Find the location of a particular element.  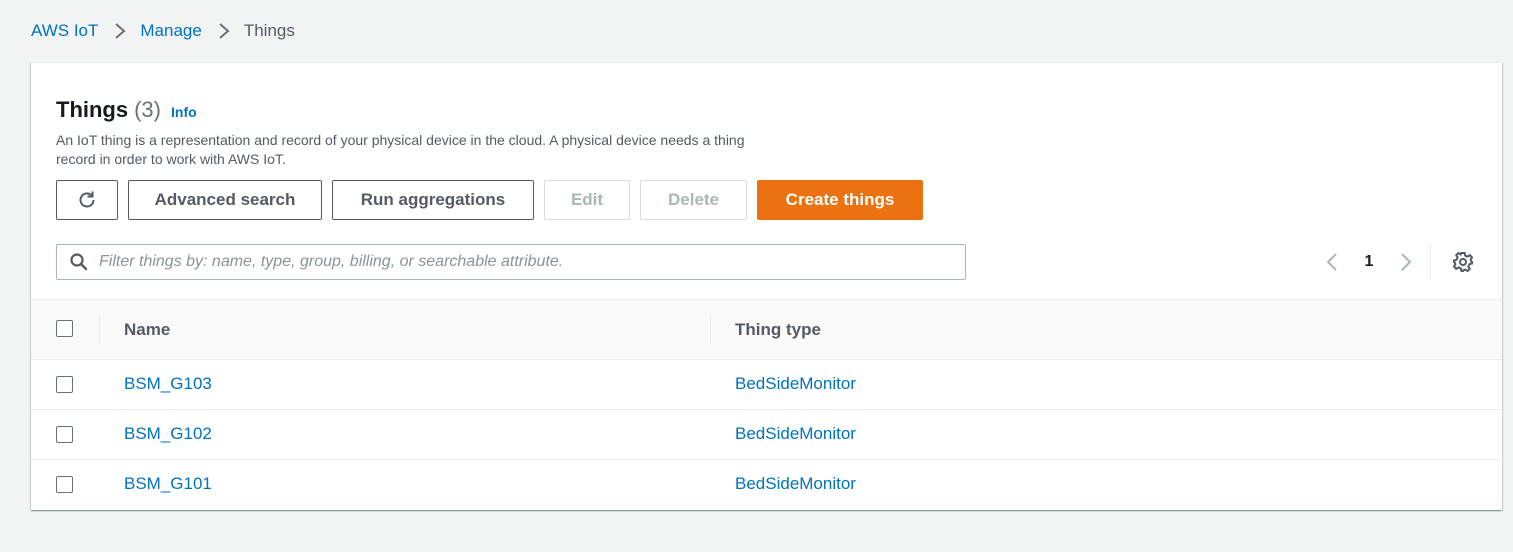

select-all-checkbox is located at coordinates (64, 328).